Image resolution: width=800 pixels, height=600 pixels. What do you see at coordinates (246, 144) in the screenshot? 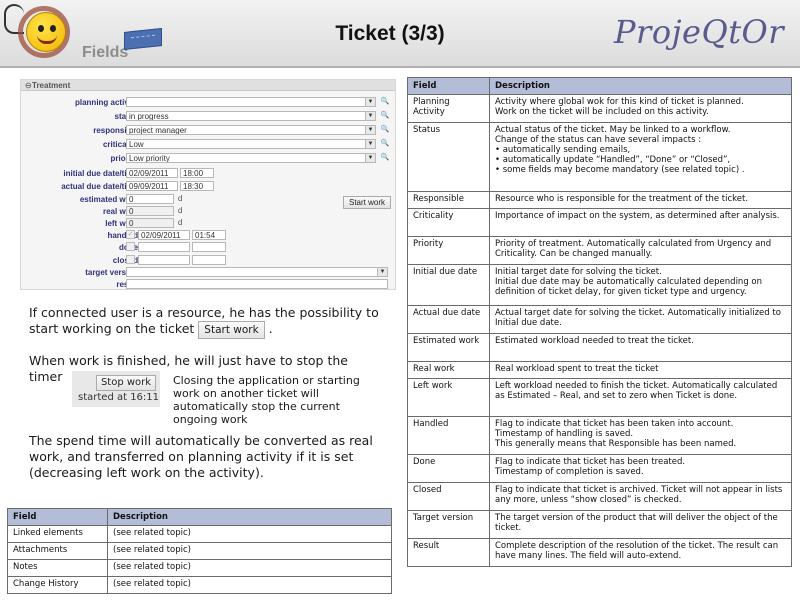
I see `criticality-select: Low` at bounding box center [246, 144].